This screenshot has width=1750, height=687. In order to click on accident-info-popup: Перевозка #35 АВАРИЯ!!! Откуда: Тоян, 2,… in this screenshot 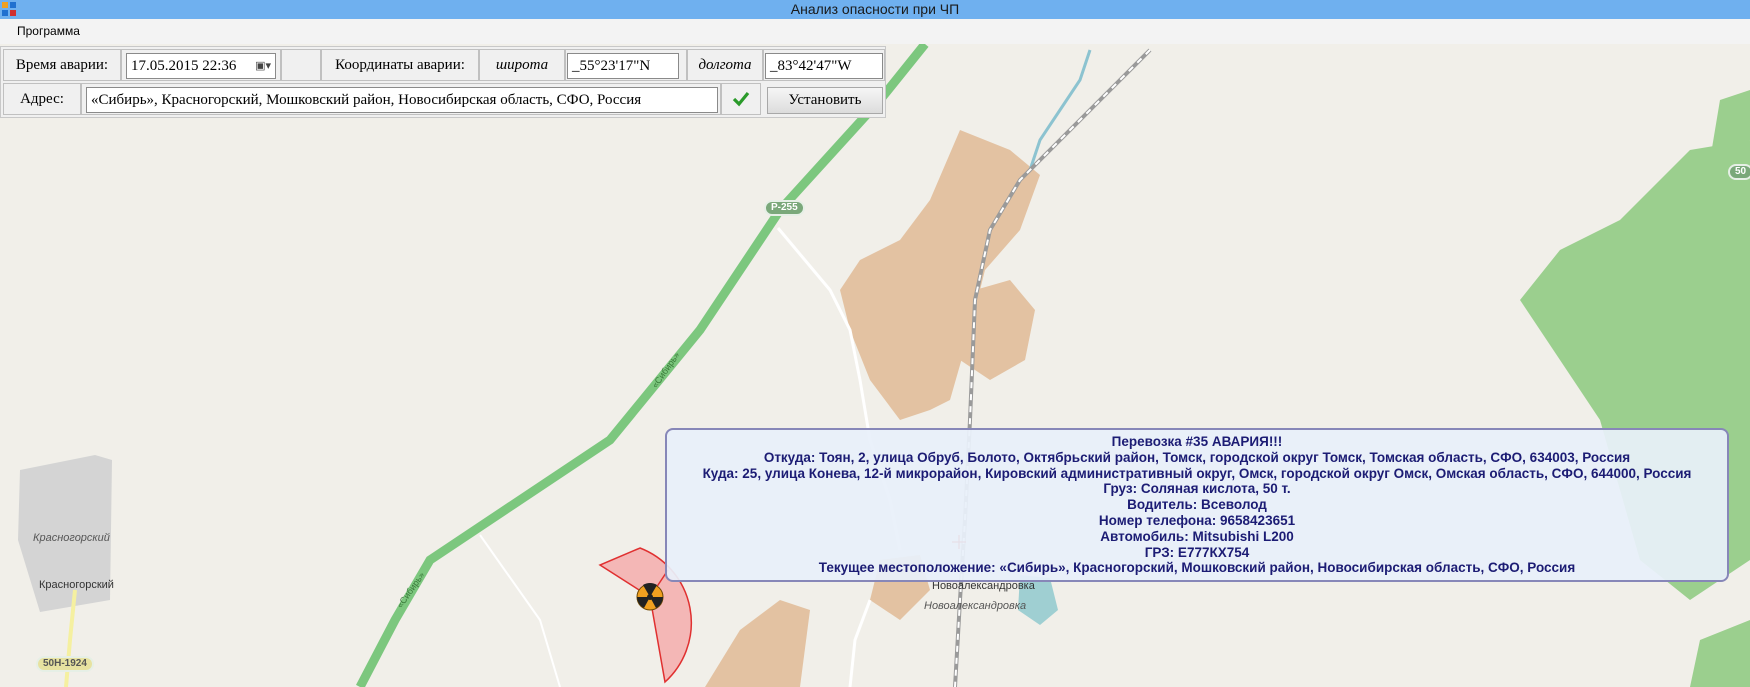, I will do `click(1197, 505)`.